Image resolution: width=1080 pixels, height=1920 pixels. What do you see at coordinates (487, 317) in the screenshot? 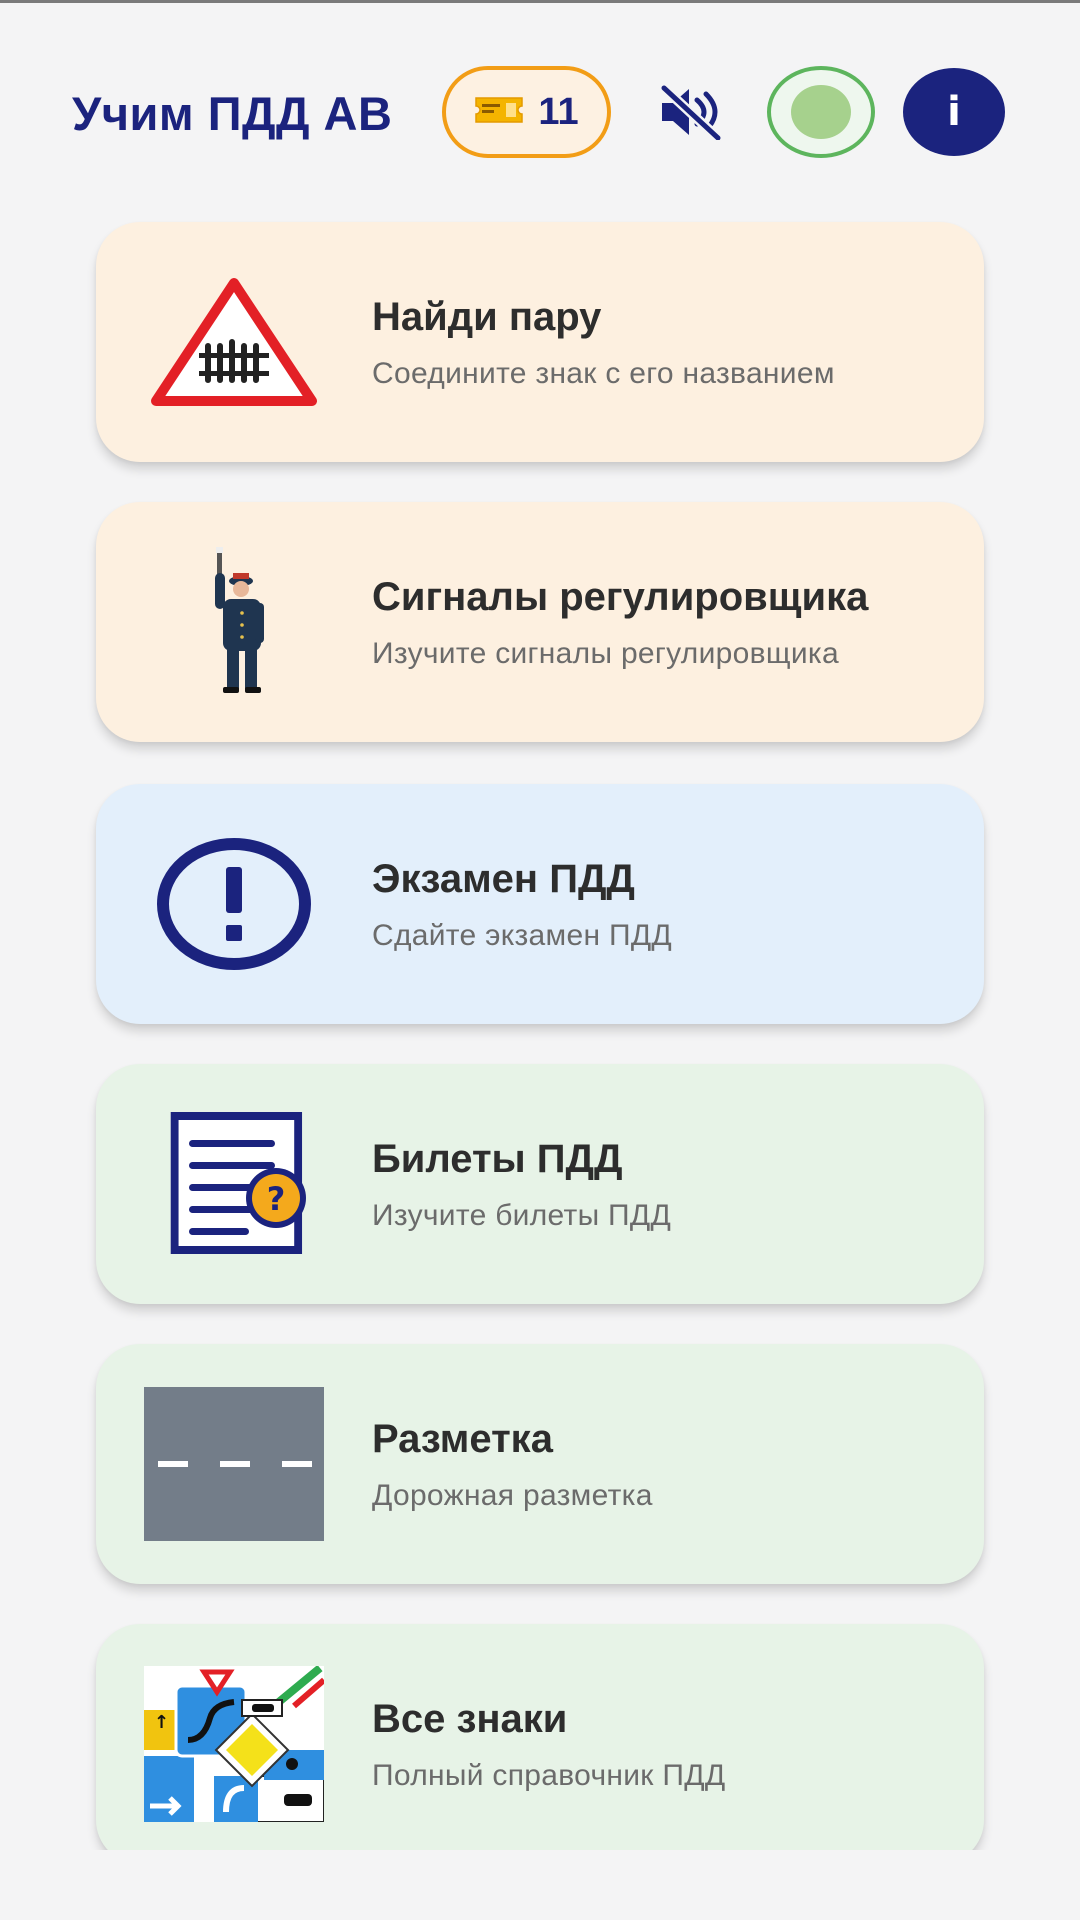
I see `card-title: Найди пару` at bounding box center [487, 317].